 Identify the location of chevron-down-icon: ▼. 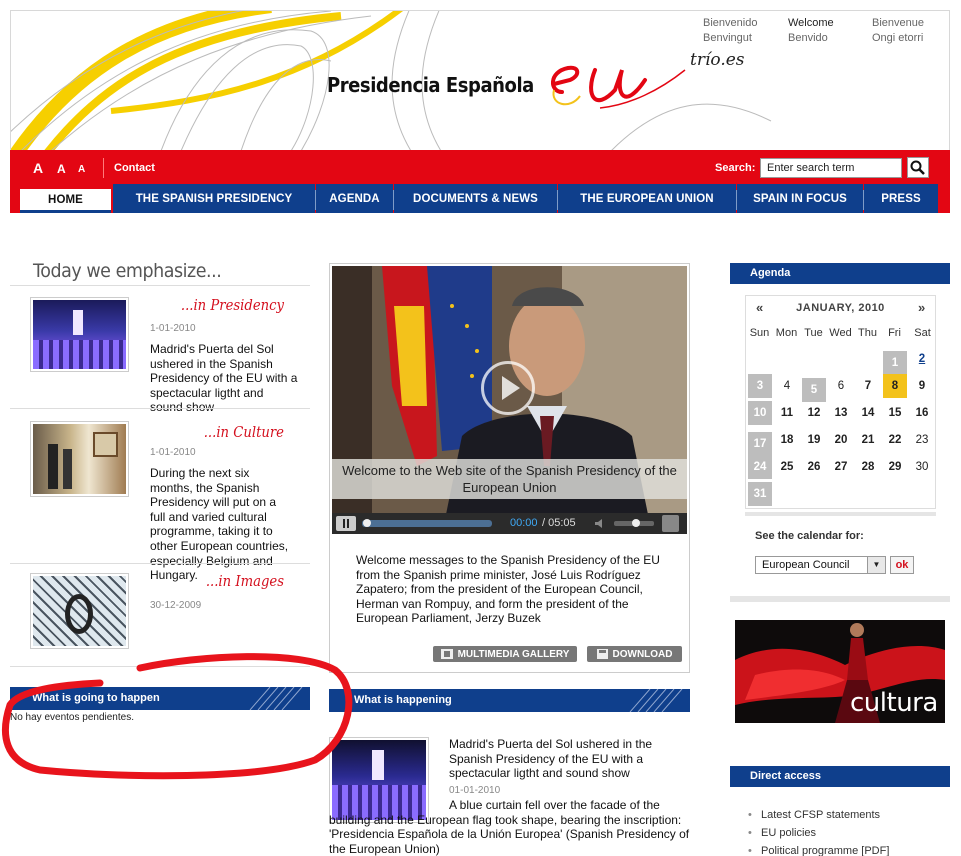
(876, 565).